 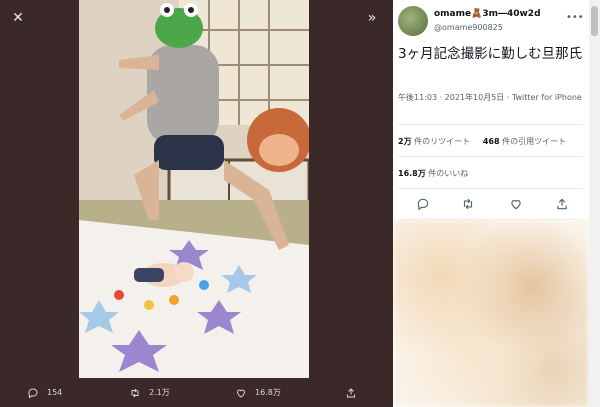 What do you see at coordinates (44, 392) in the screenshot?
I see `media-reply-button: 154` at bounding box center [44, 392].